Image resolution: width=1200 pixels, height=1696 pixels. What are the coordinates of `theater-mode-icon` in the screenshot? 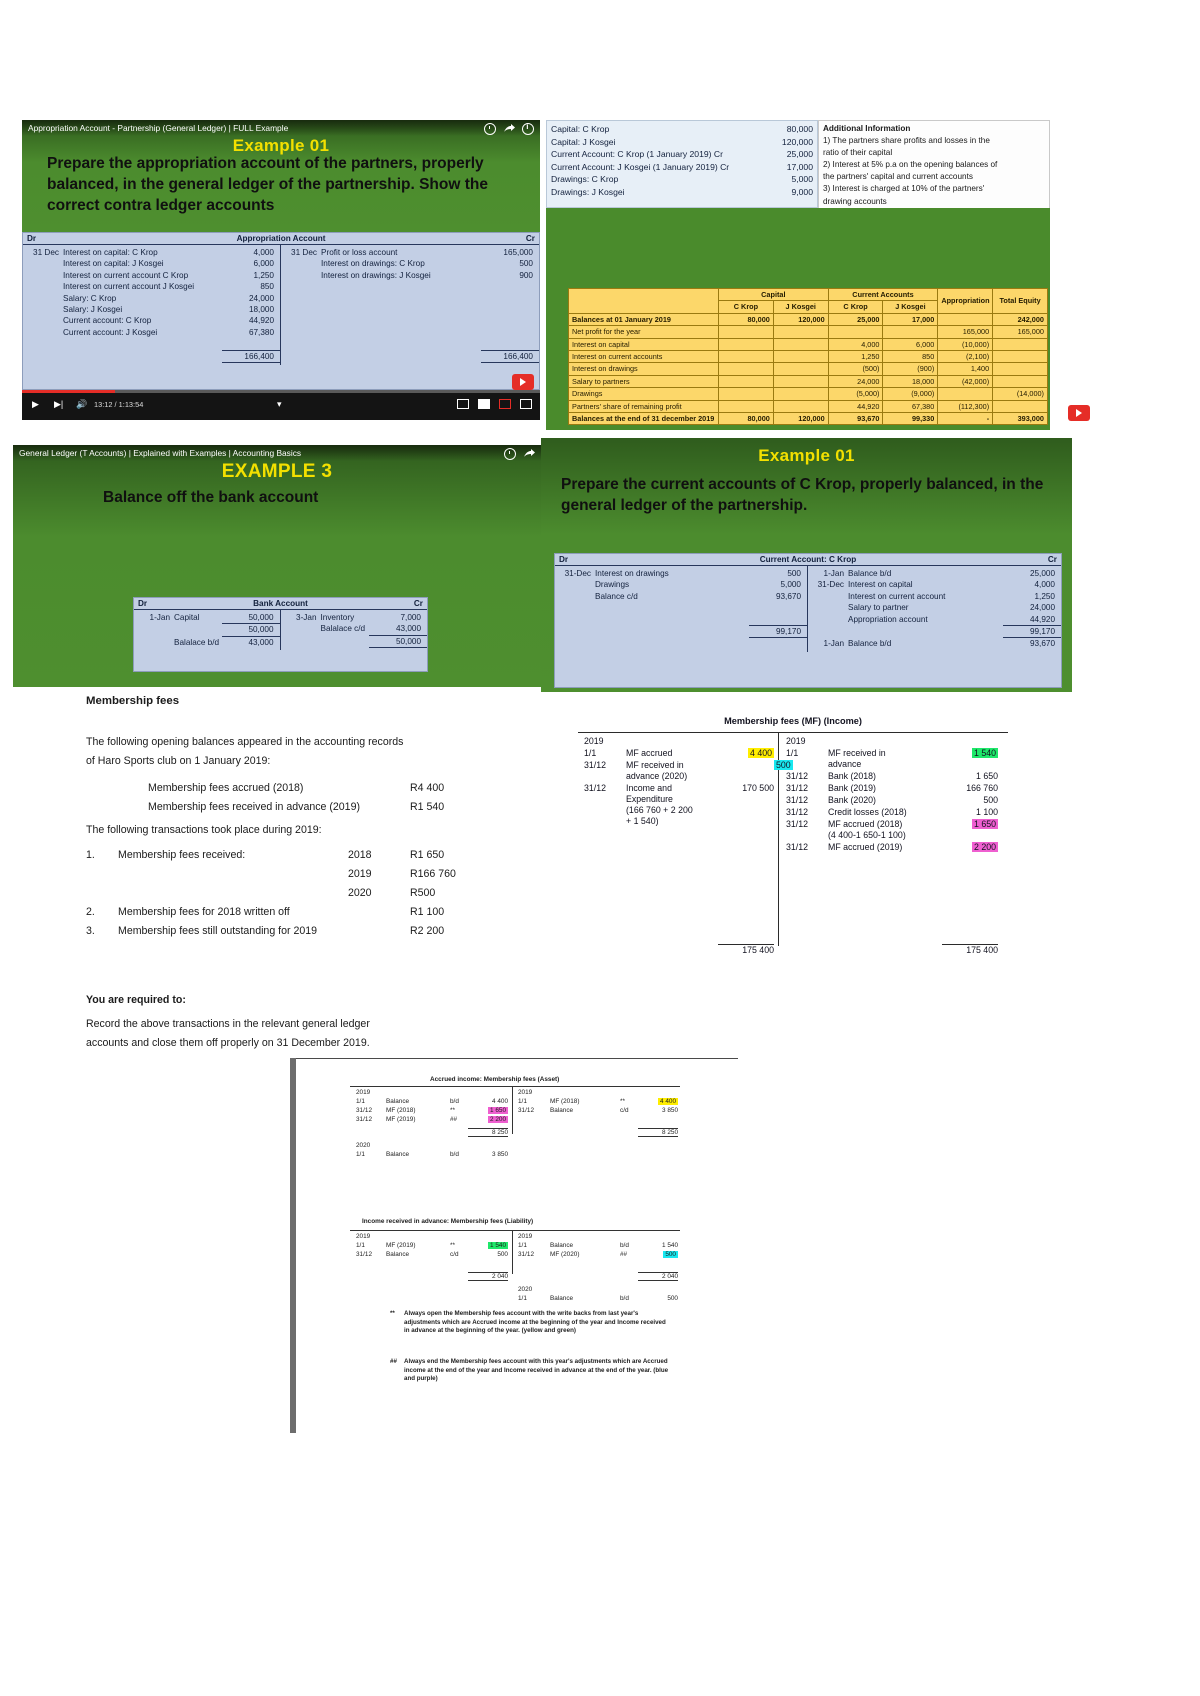 It's located at (484, 404).